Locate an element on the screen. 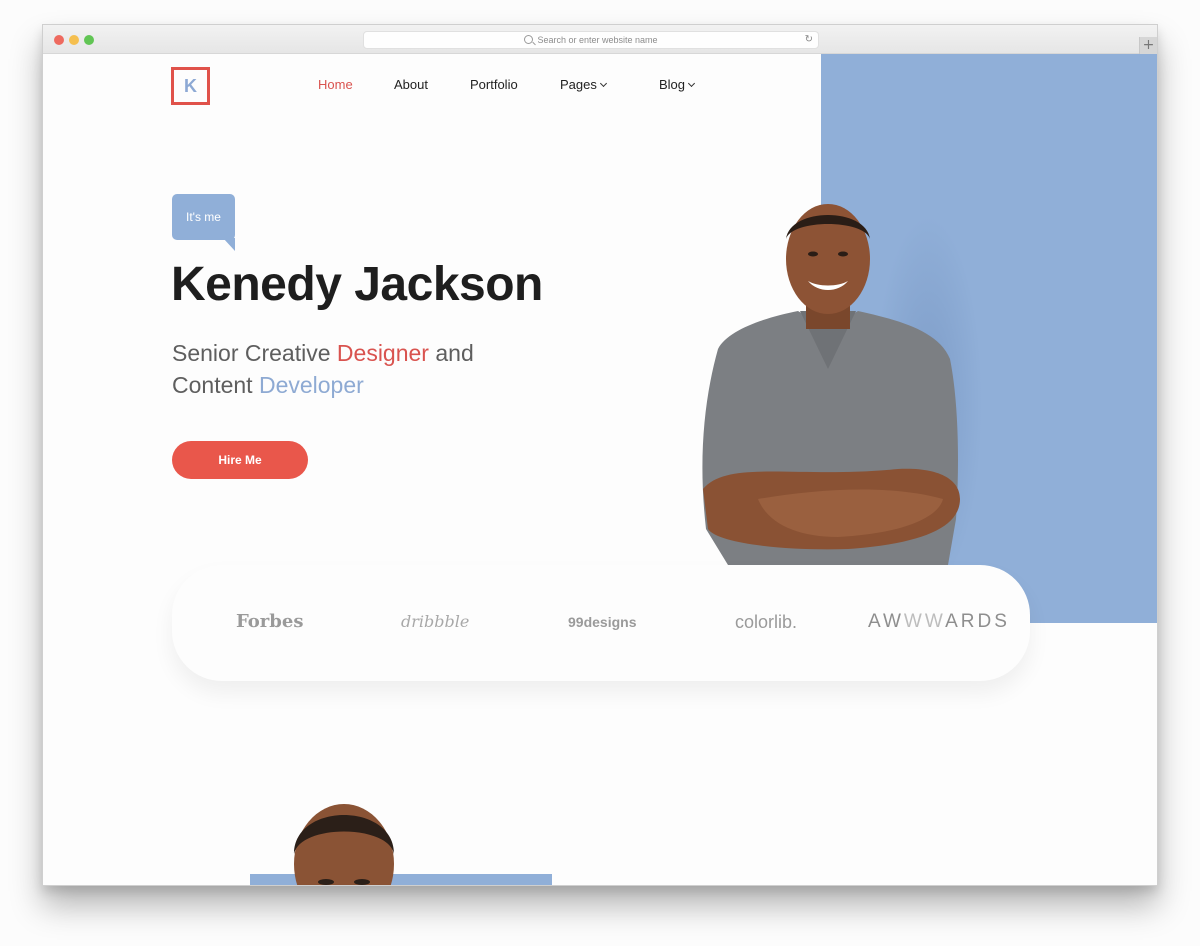  brand-forbes-logo: Forbes is located at coordinates (270, 621).